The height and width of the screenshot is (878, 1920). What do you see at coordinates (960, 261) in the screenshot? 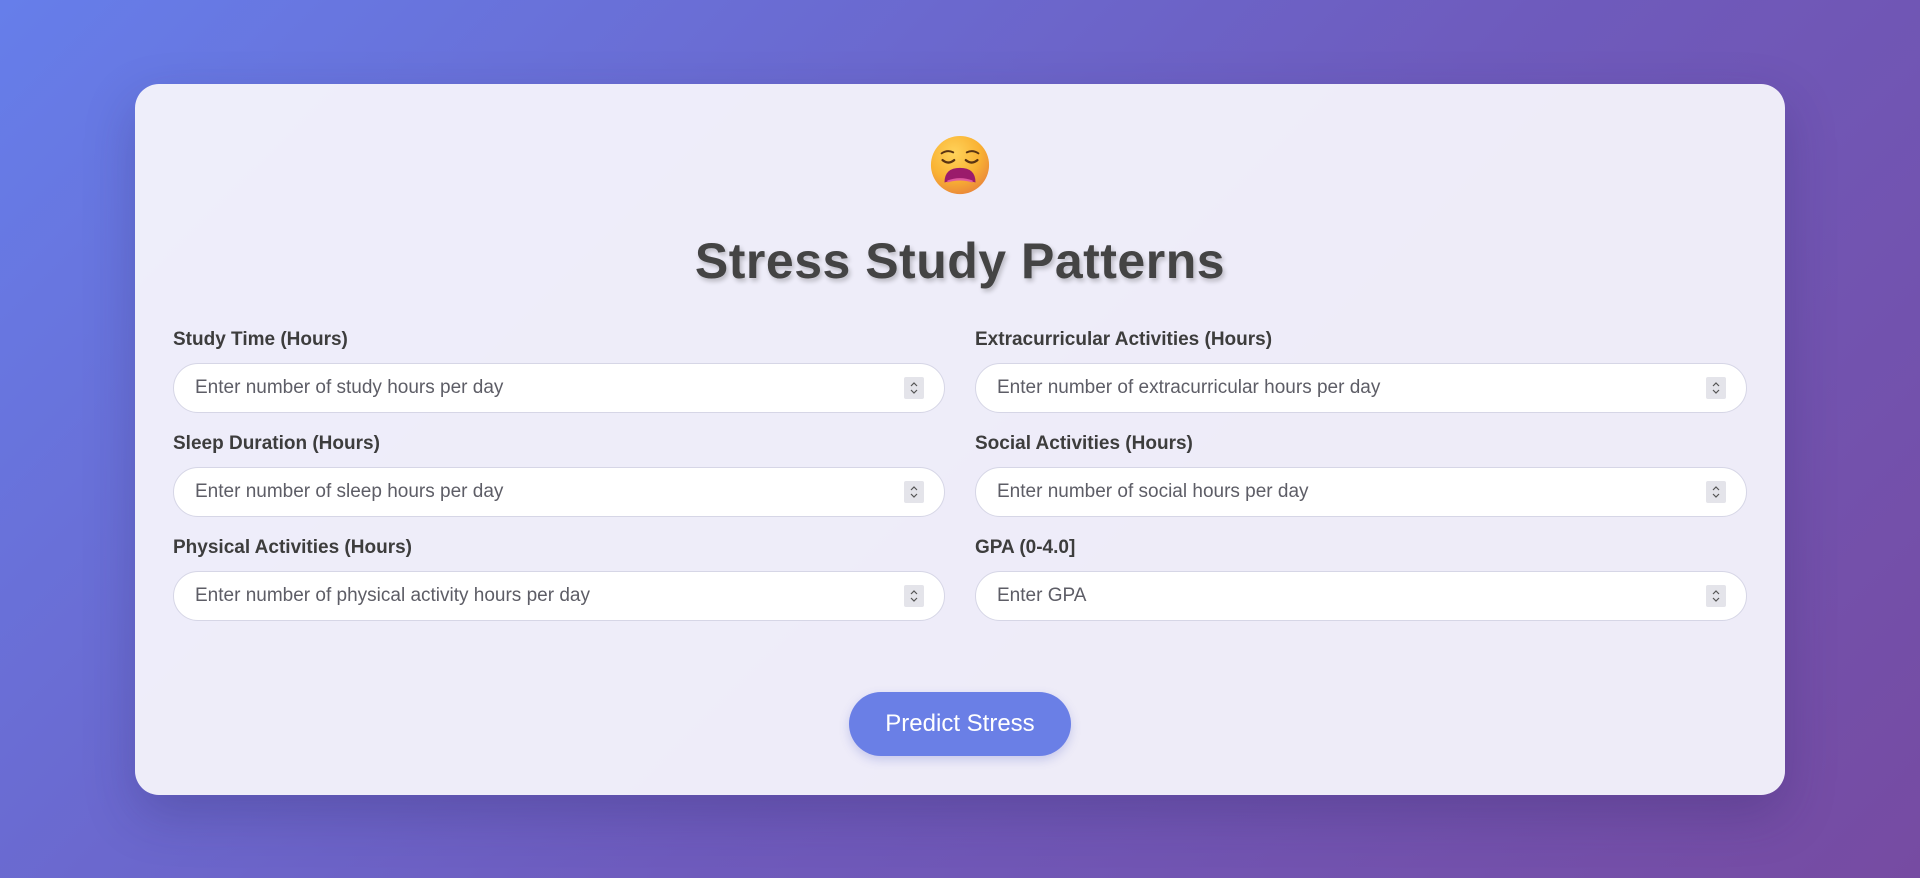
I see `page-title: Stress Study Patterns` at bounding box center [960, 261].